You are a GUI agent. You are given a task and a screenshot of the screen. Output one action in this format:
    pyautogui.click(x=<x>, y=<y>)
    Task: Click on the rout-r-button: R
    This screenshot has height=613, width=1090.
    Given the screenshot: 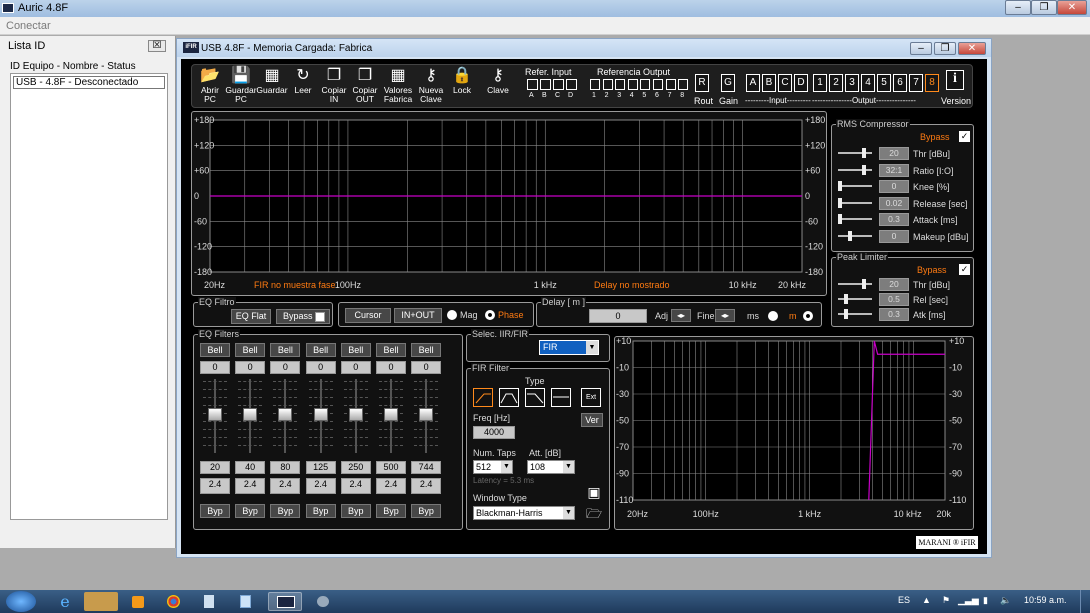 What is the action you would take?
    pyautogui.click(x=702, y=83)
    